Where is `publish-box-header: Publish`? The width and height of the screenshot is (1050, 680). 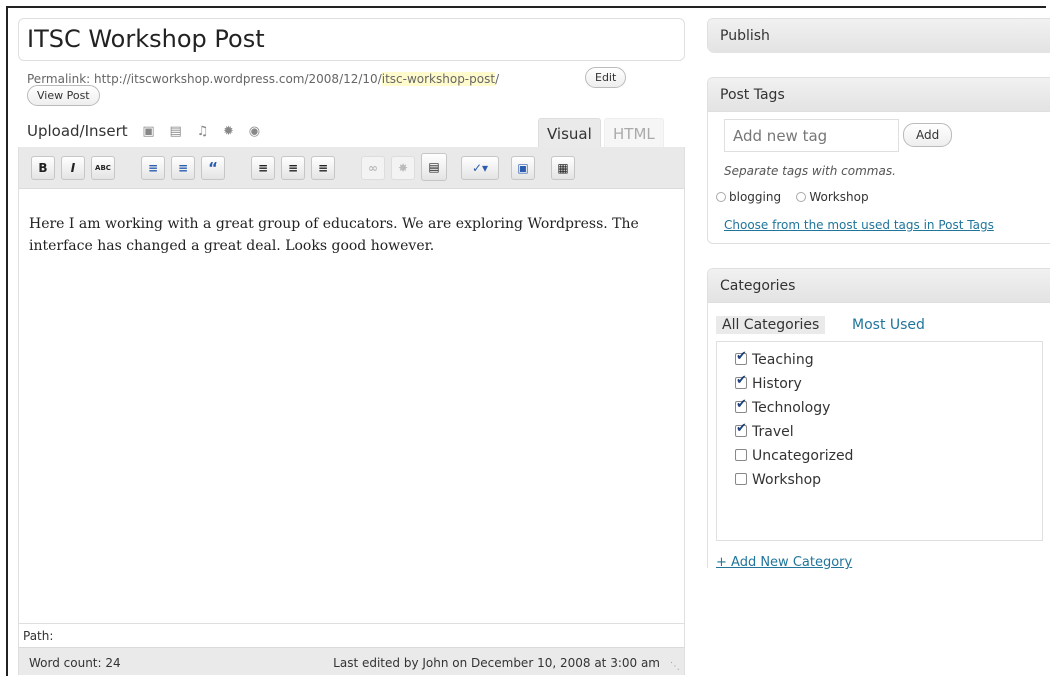 publish-box-header: Publish is located at coordinates (879, 36).